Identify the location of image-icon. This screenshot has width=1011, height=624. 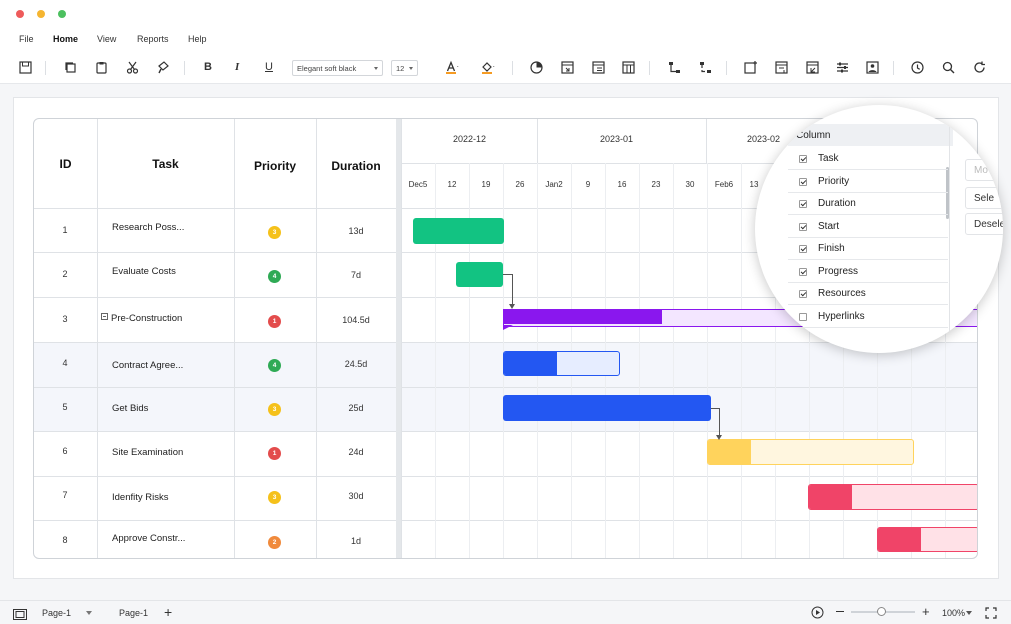
(872, 67).